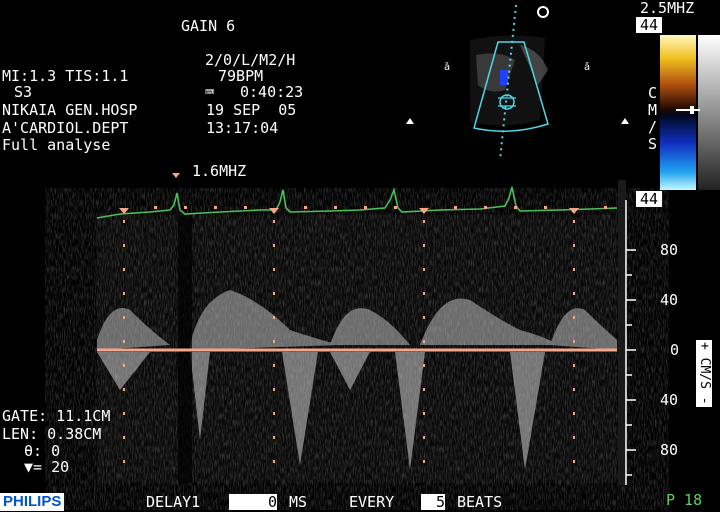 The image size is (720, 512). I want to click on colorbar-bottom-value: 44, so click(649, 199).